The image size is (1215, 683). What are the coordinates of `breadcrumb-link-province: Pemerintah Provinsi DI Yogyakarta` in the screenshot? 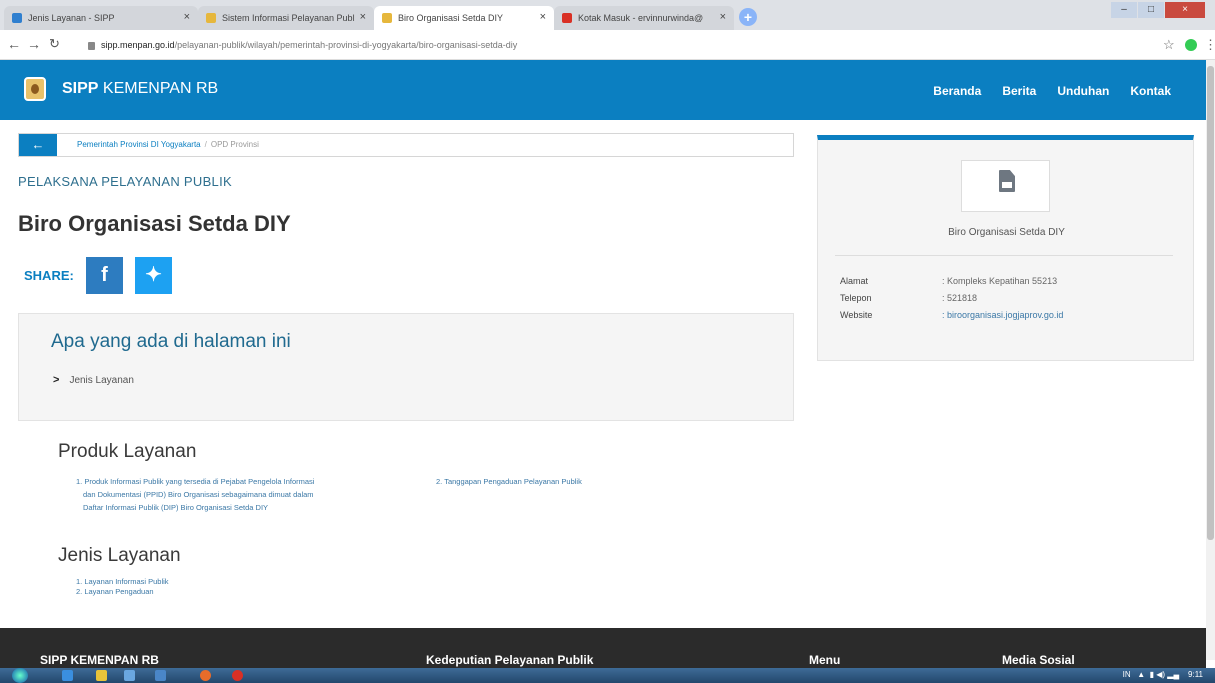 It's located at (139, 144).